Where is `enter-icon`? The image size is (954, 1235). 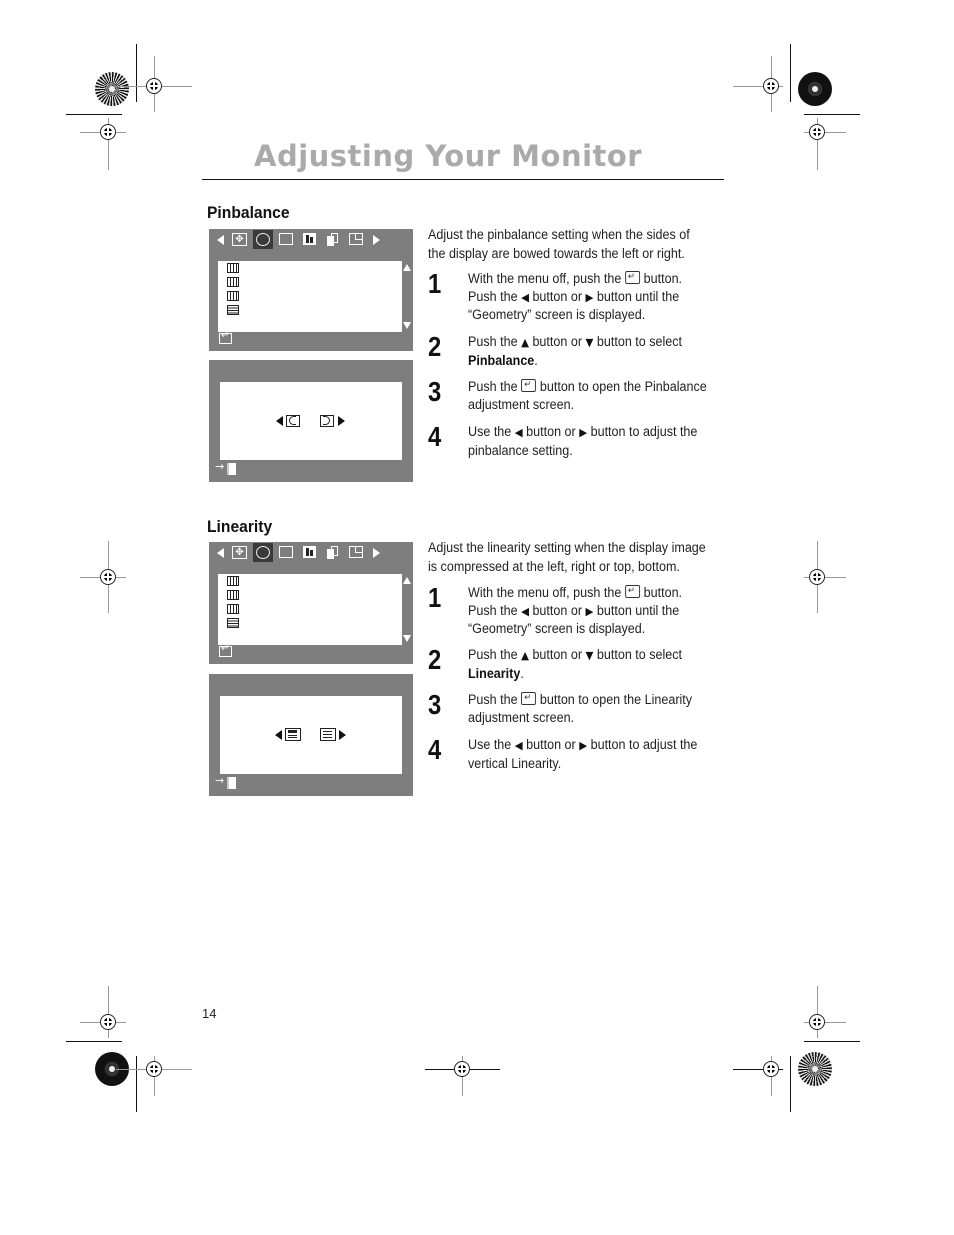 enter-icon is located at coordinates (225, 650).